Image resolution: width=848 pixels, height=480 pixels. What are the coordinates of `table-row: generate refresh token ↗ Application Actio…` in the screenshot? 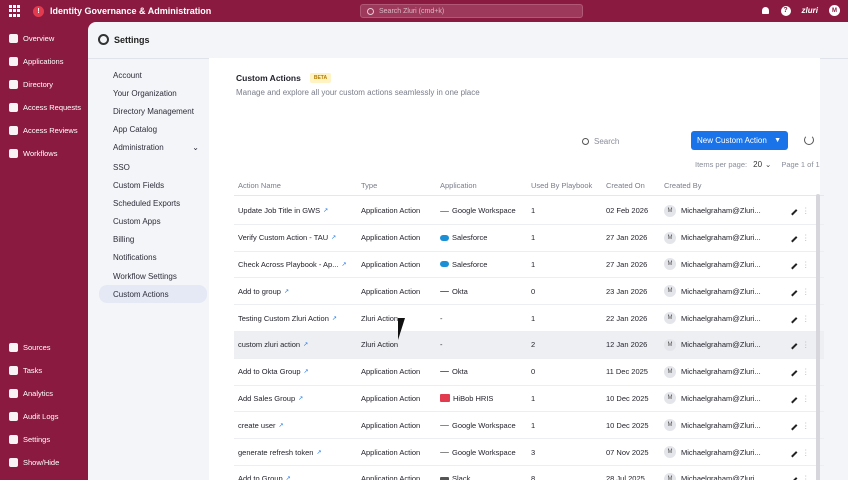 It's located at (529, 452).